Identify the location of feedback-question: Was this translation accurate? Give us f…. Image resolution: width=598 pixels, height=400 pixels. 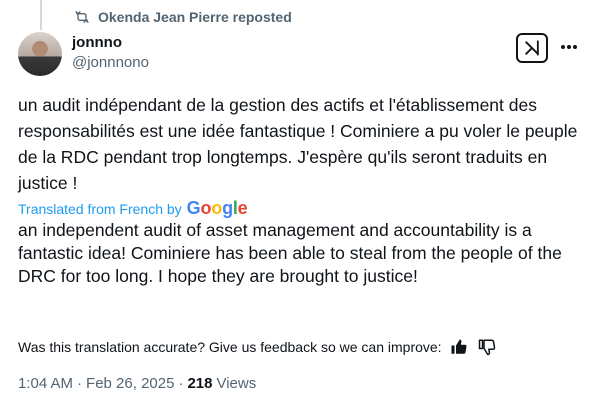
(230, 347).